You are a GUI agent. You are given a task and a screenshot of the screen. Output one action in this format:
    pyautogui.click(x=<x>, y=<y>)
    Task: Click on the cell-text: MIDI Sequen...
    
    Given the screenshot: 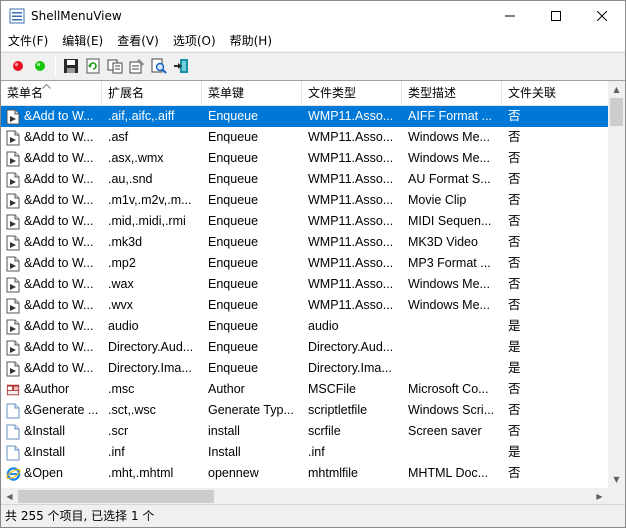 What is the action you would take?
    pyautogui.click(x=450, y=221)
    